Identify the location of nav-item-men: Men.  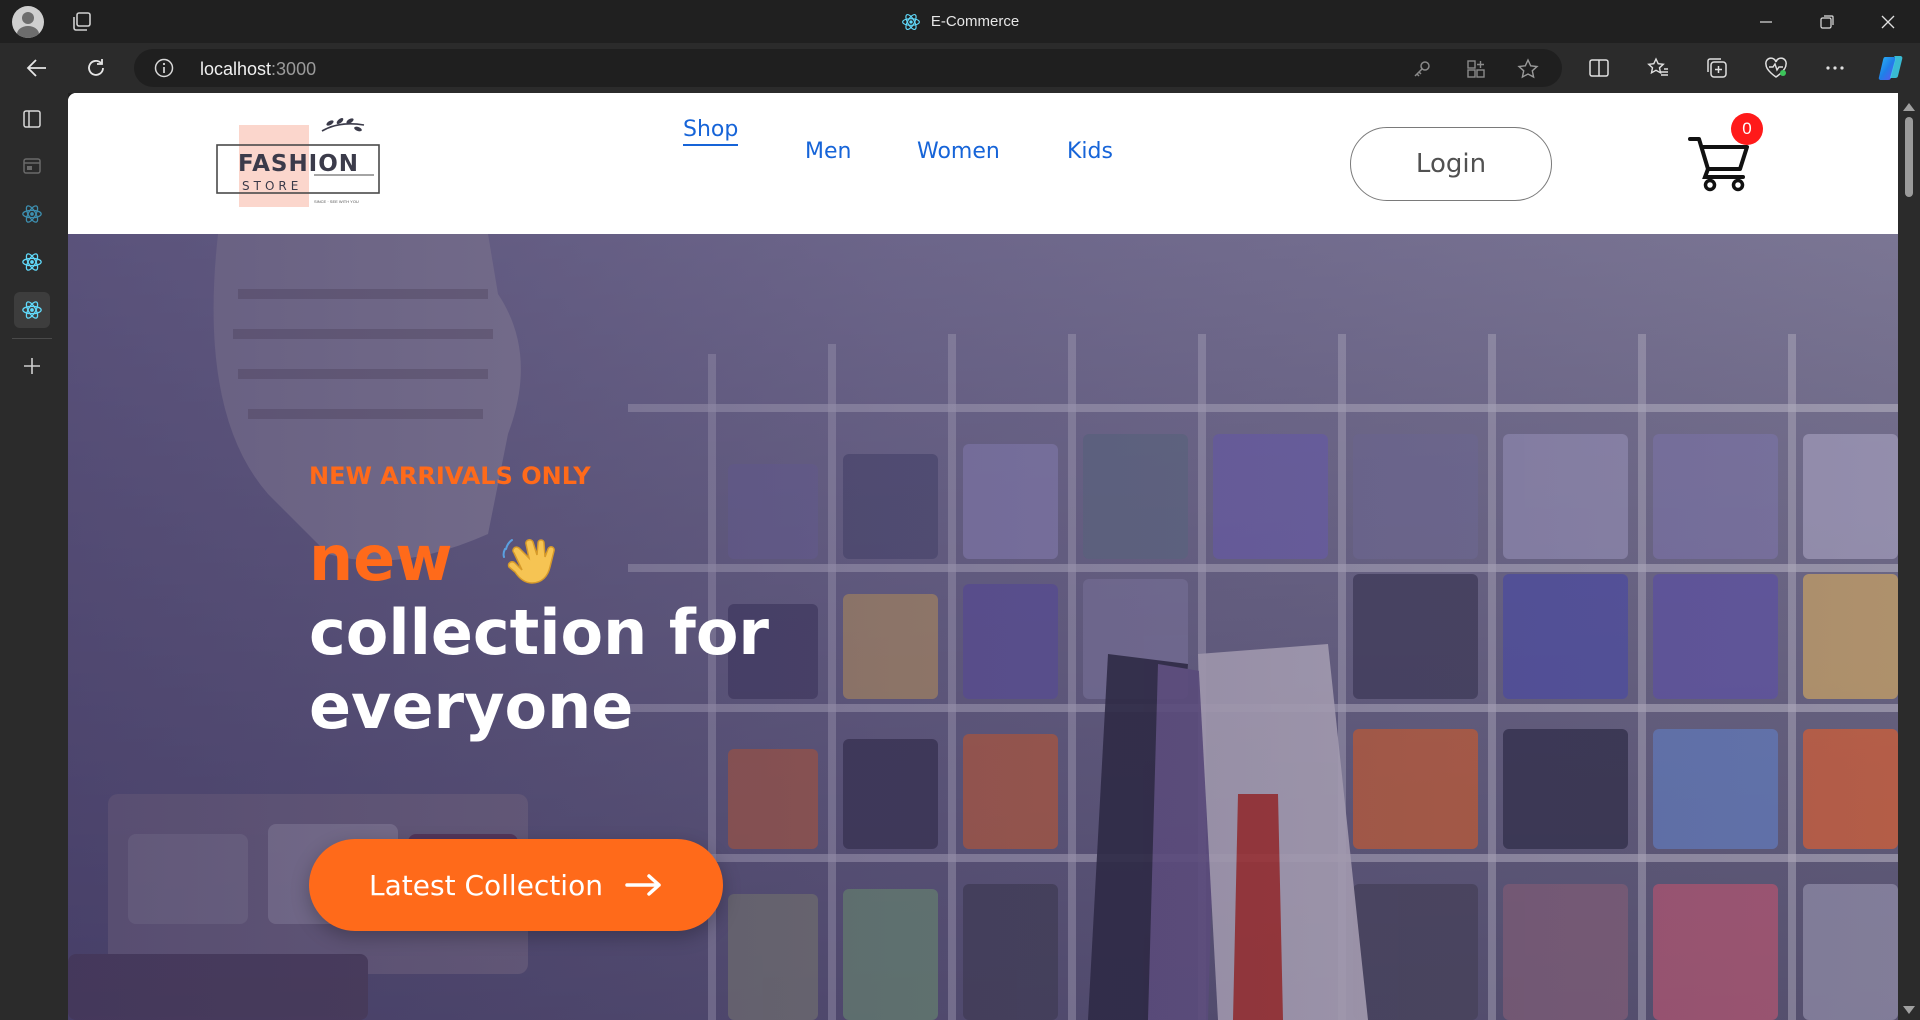
(828, 151).